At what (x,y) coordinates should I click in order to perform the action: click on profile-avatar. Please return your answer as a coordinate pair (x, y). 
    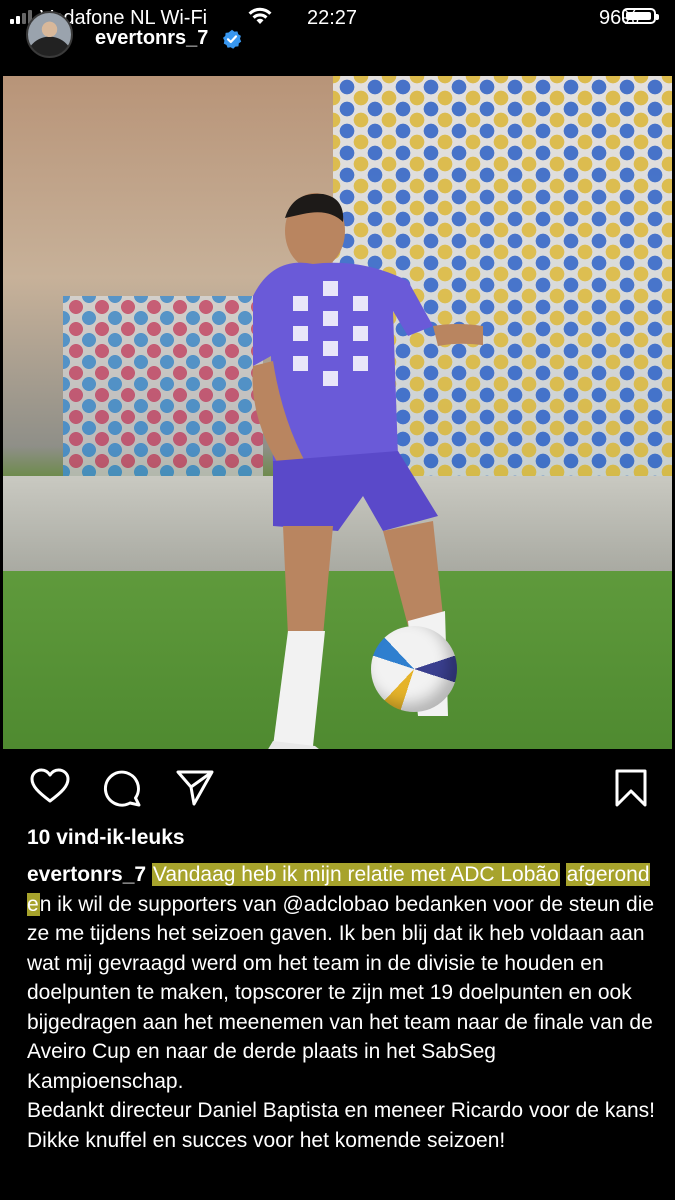
    Looking at the image, I should click on (49, 34).